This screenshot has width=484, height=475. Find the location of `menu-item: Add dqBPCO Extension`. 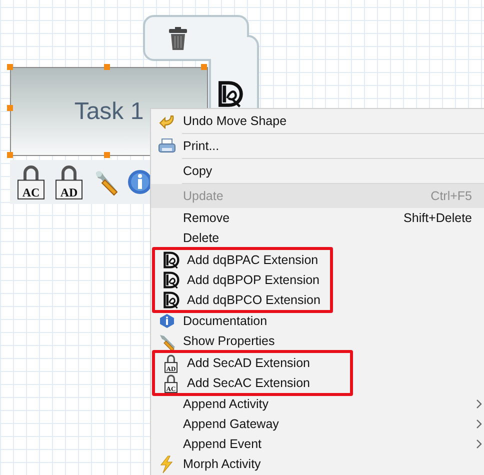

menu-item: Add dqBPCO Extension is located at coordinates (242, 300).